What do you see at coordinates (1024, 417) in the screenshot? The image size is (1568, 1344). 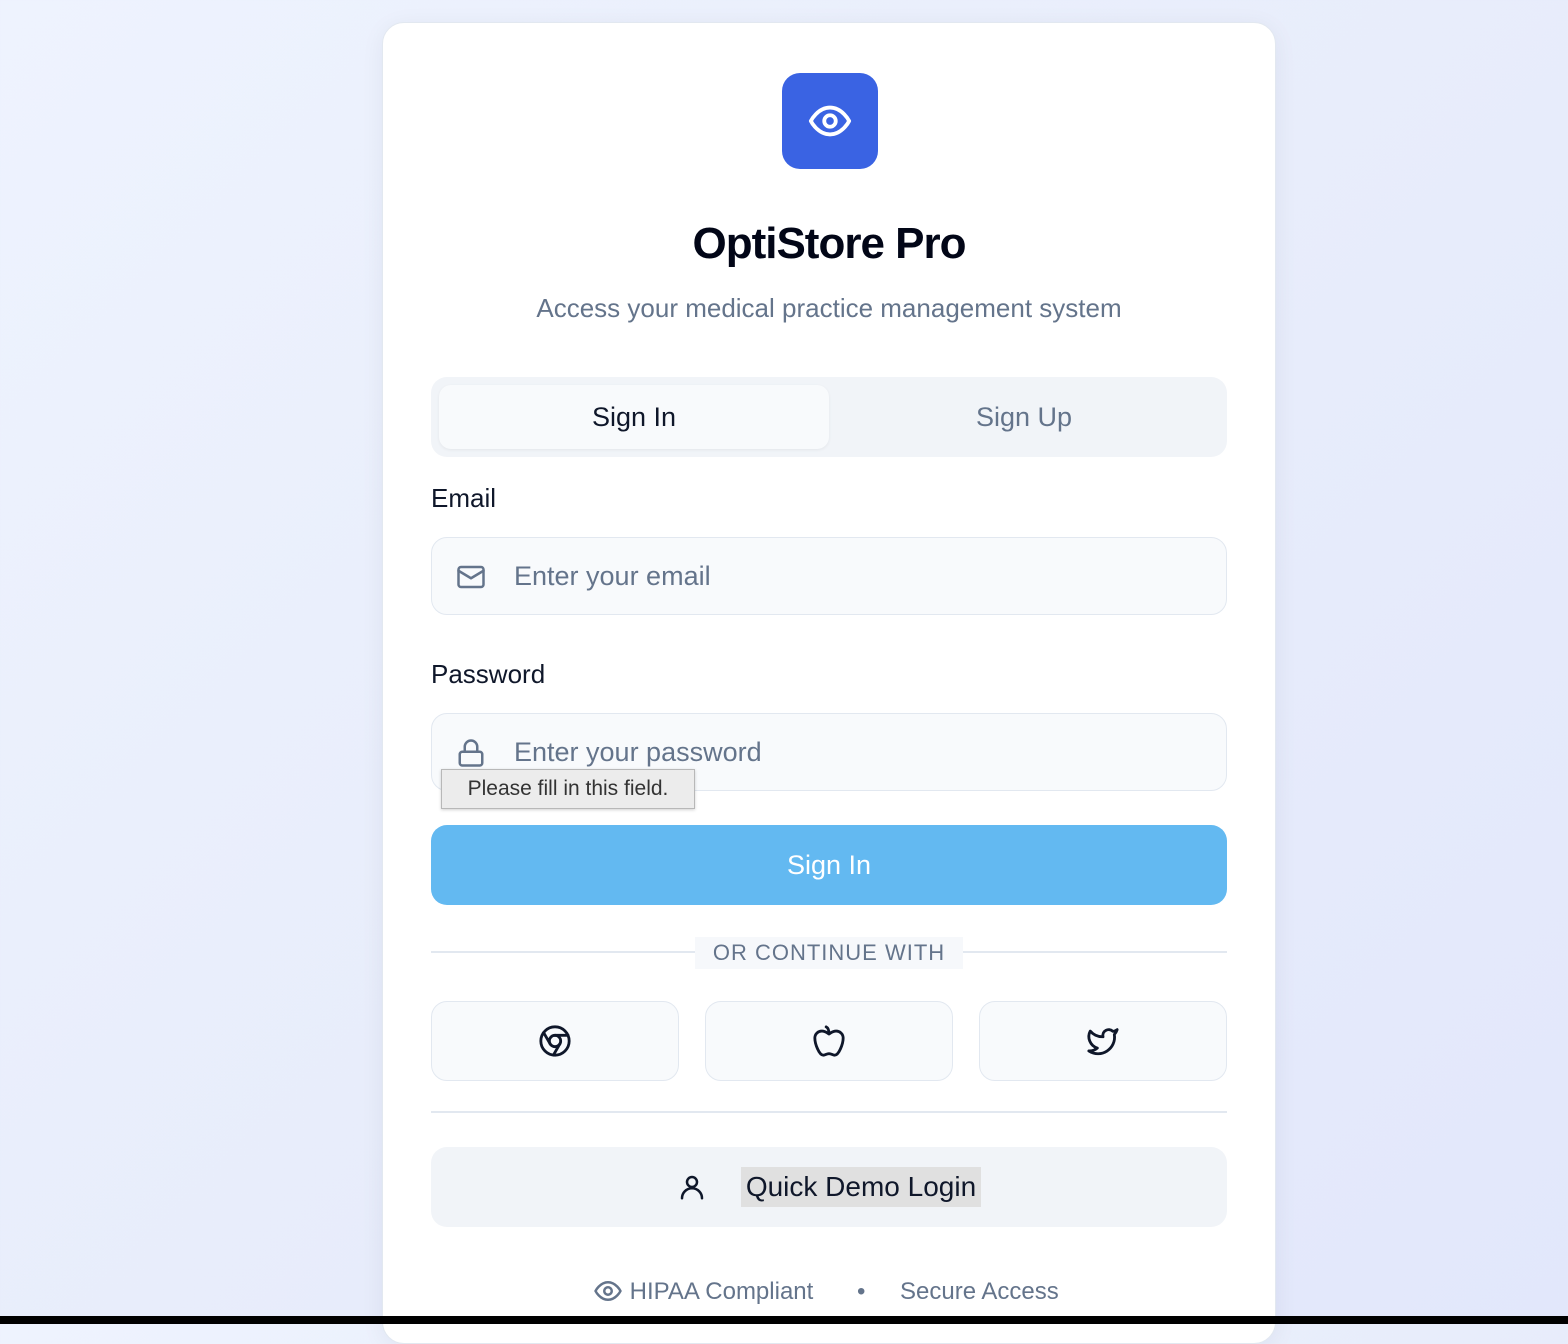 I see `tab-sign-up: Sign Up` at bounding box center [1024, 417].